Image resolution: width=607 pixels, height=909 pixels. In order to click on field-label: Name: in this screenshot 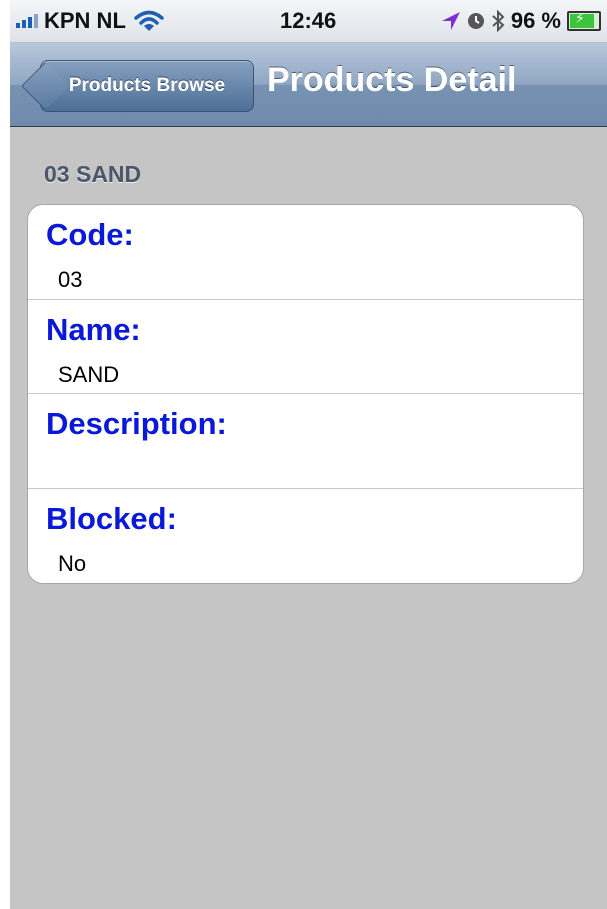, I will do `click(93, 329)`.